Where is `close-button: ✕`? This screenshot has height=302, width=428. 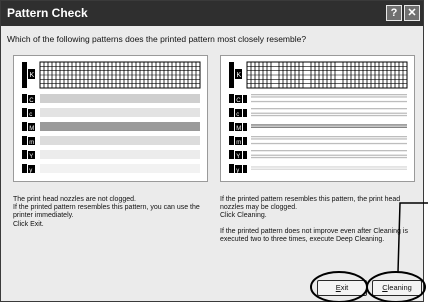 close-button: ✕ is located at coordinates (412, 13).